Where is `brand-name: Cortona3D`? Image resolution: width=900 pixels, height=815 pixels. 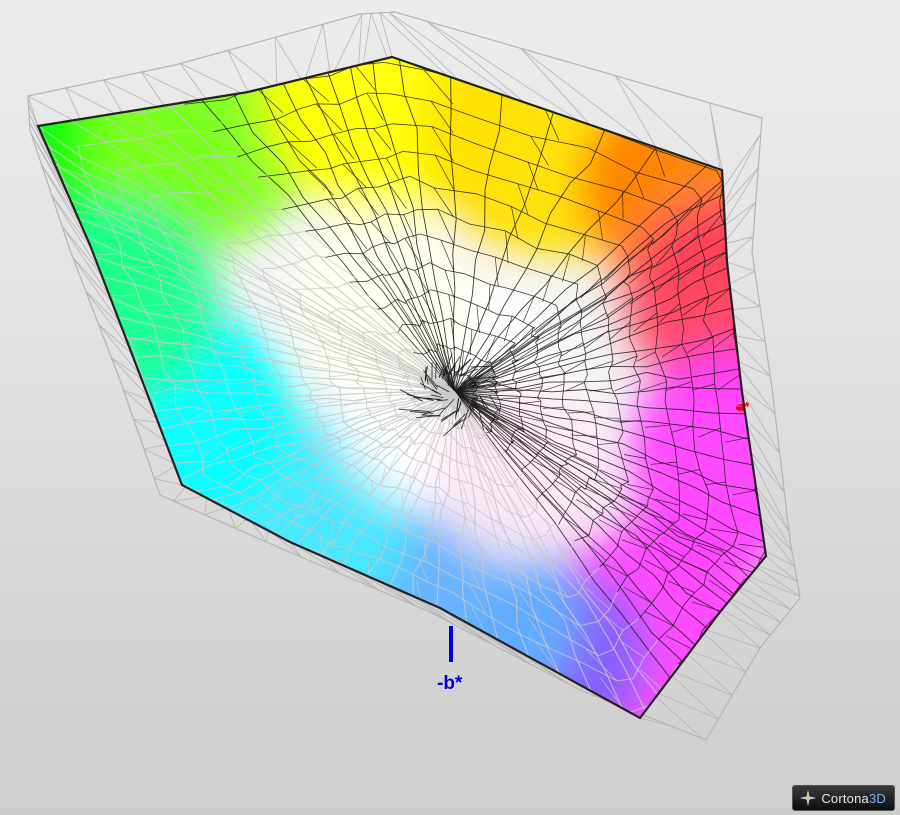 brand-name: Cortona3D is located at coordinates (853, 798).